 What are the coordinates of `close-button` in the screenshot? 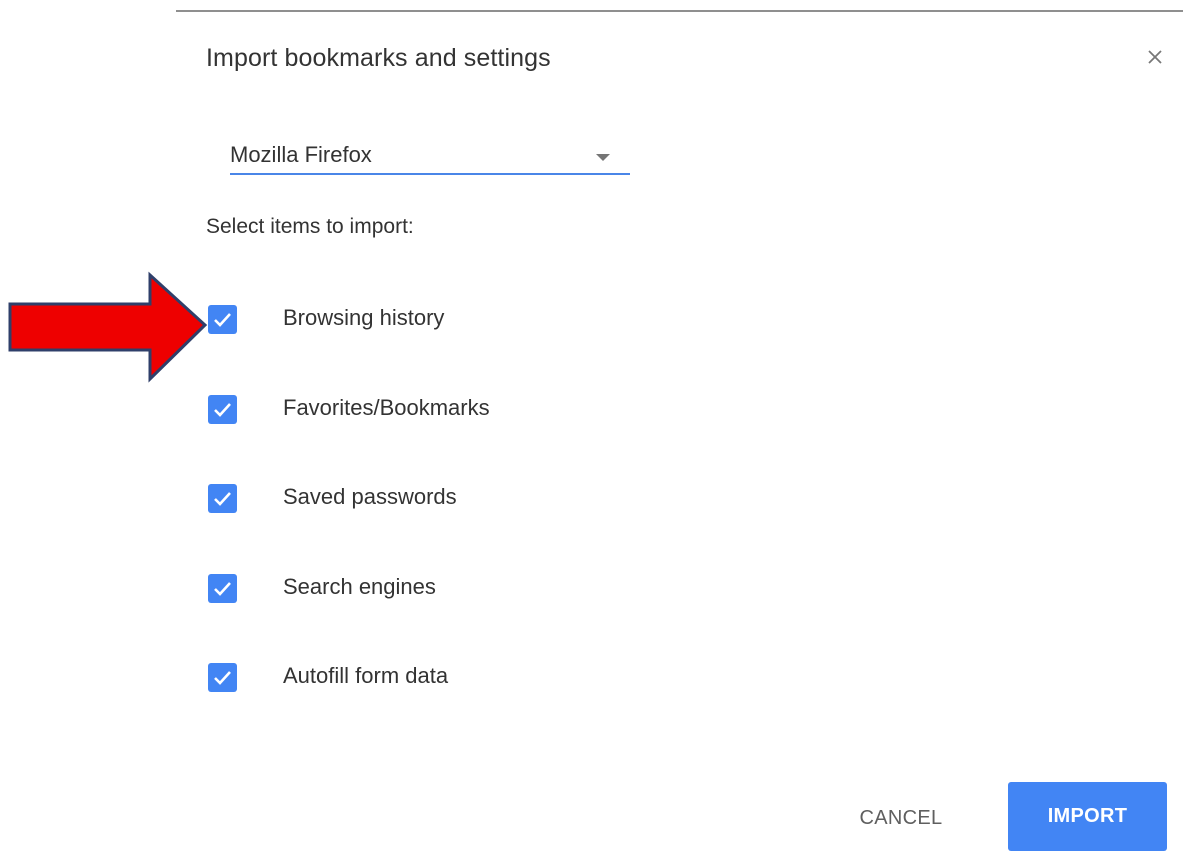 It's located at (1155, 57).